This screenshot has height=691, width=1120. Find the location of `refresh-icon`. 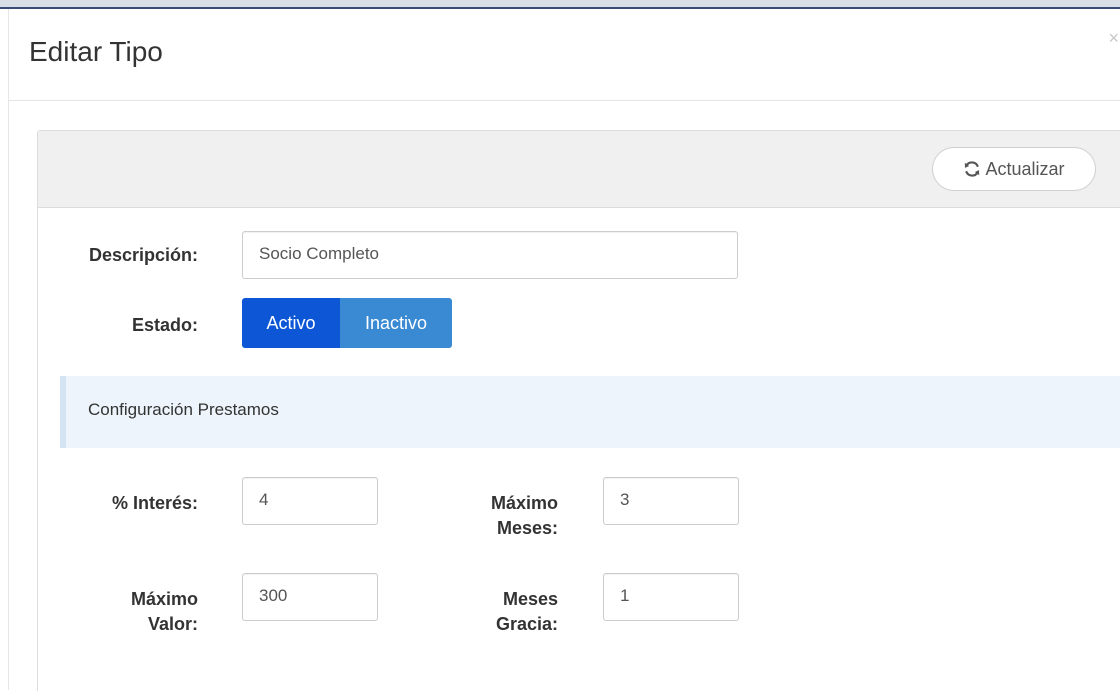

refresh-icon is located at coordinates (972, 169).